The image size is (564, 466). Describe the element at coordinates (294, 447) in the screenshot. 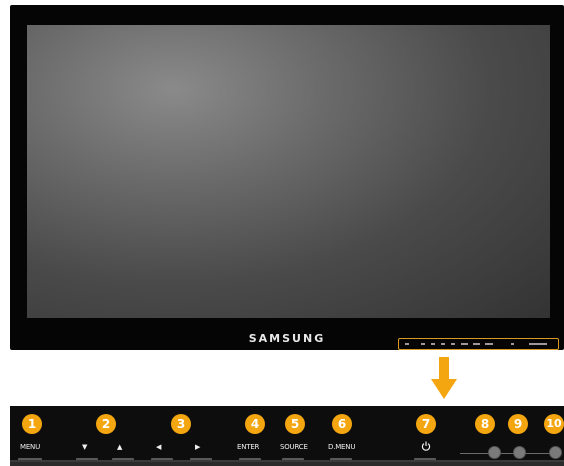

I see `source-label: SOURCE` at that location.